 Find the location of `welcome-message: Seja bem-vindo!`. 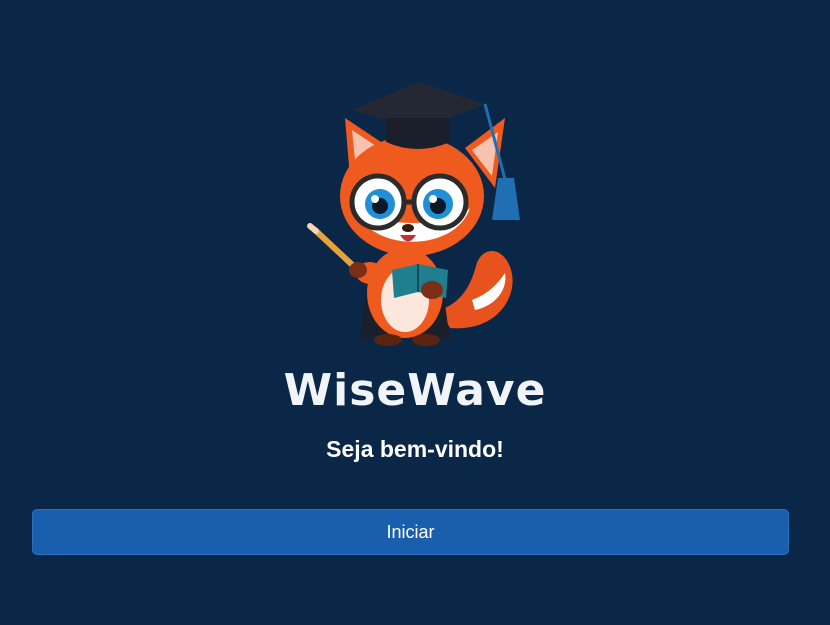

welcome-message: Seja bem-vindo! is located at coordinates (415, 449).